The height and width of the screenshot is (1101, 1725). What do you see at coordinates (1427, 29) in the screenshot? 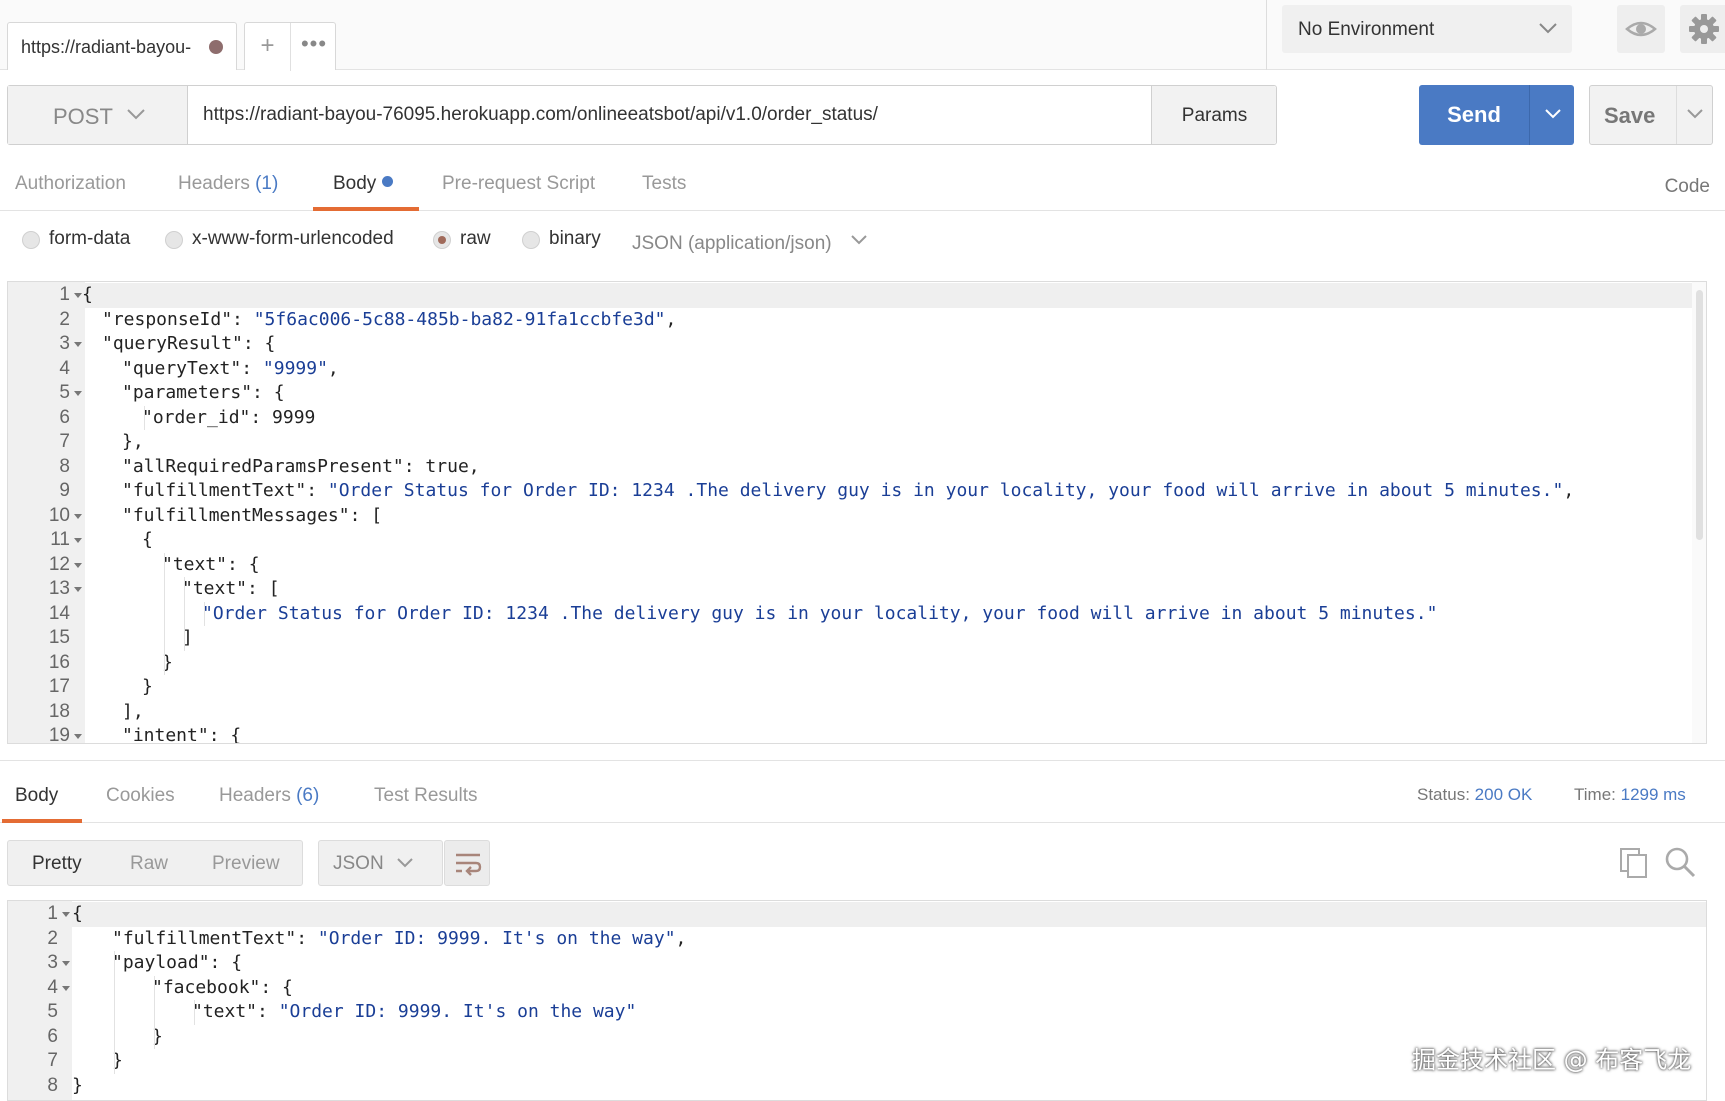
I see `environment-select: No Environment` at bounding box center [1427, 29].